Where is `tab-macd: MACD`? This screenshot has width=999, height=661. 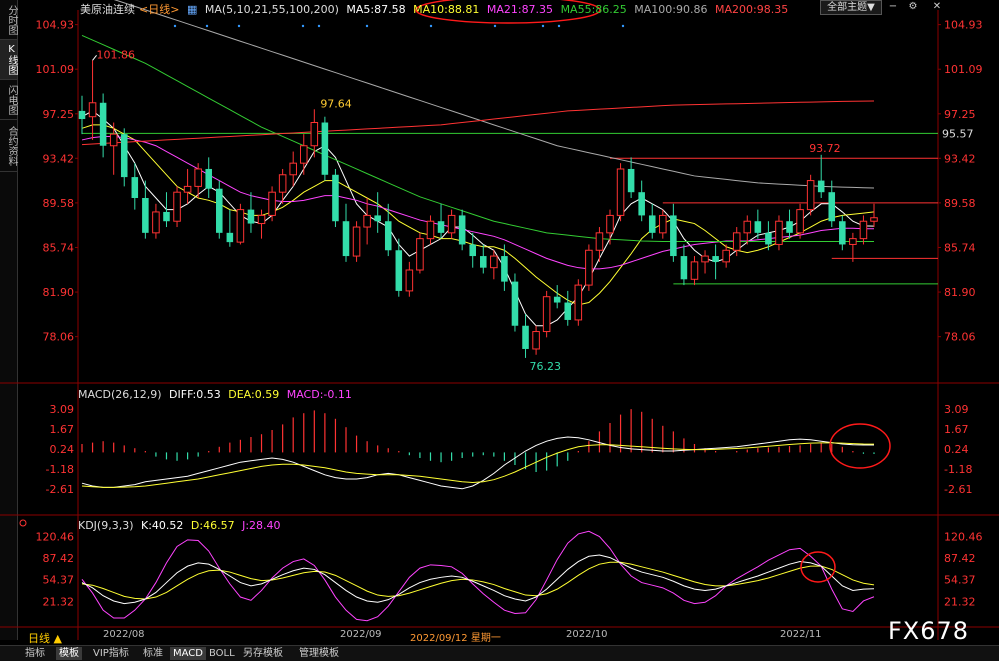 tab-macd: MACD is located at coordinates (188, 653).